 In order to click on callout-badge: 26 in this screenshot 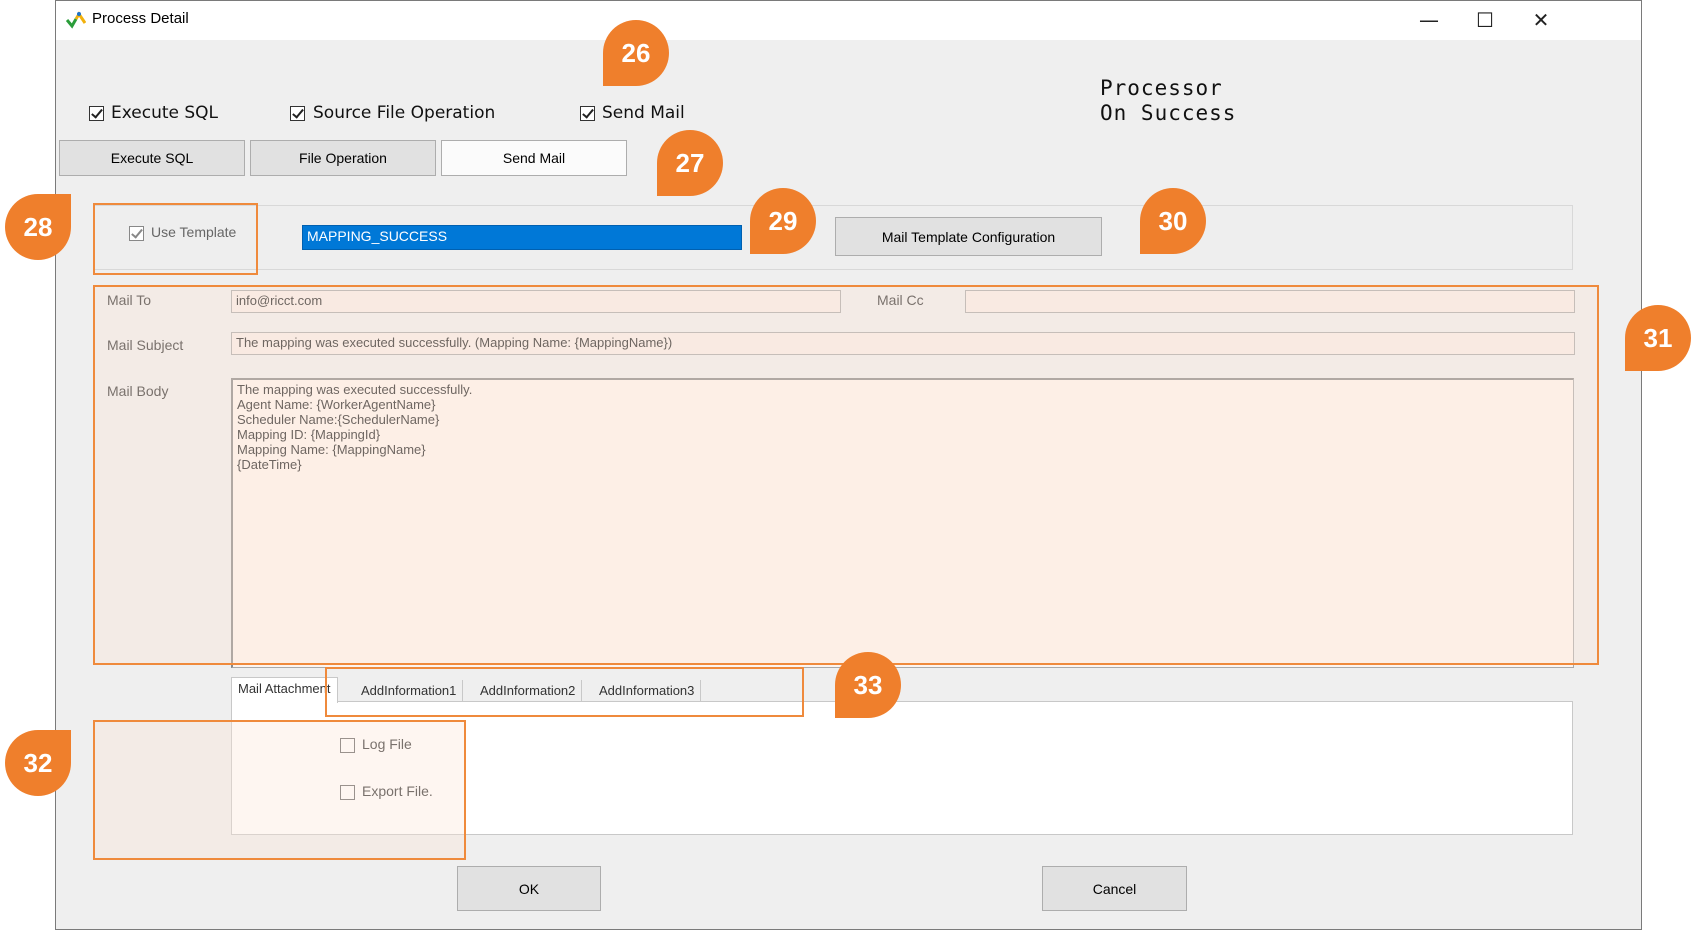, I will do `click(636, 53)`.